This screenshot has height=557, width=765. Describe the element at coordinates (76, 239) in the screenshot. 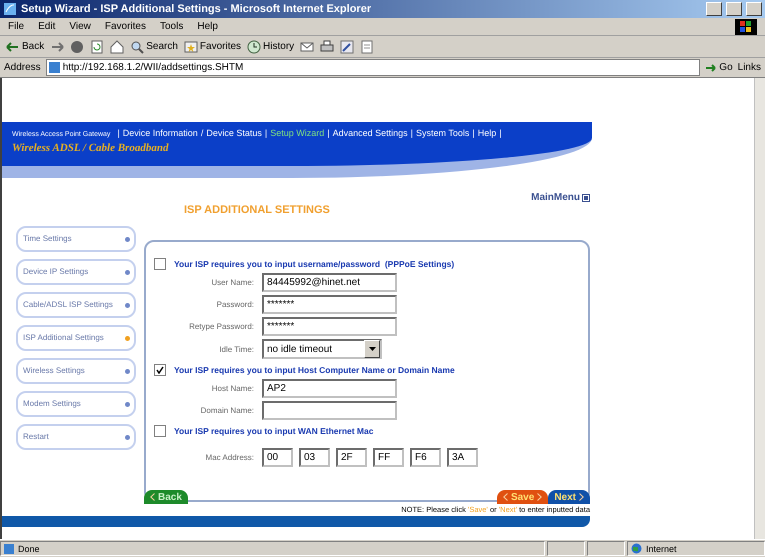

I see `sidebar-item: Time Settings` at that location.